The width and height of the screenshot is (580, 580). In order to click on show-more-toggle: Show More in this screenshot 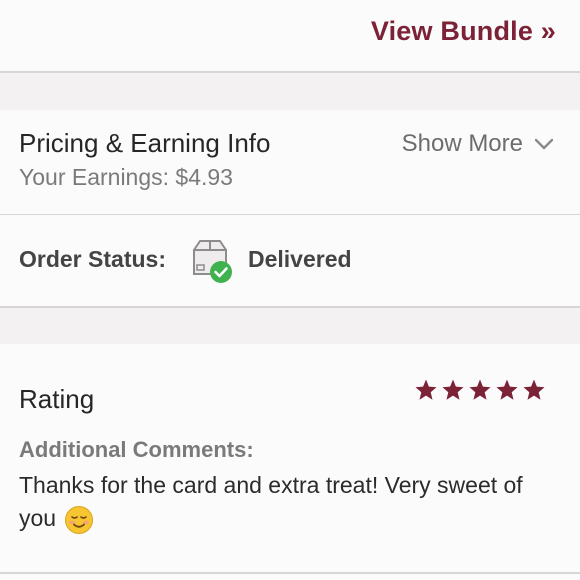, I will do `click(478, 144)`.